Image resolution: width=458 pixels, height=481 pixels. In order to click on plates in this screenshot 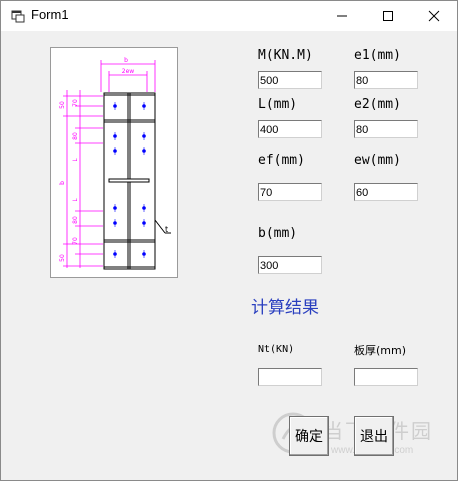, I will do `click(137, 181)`.